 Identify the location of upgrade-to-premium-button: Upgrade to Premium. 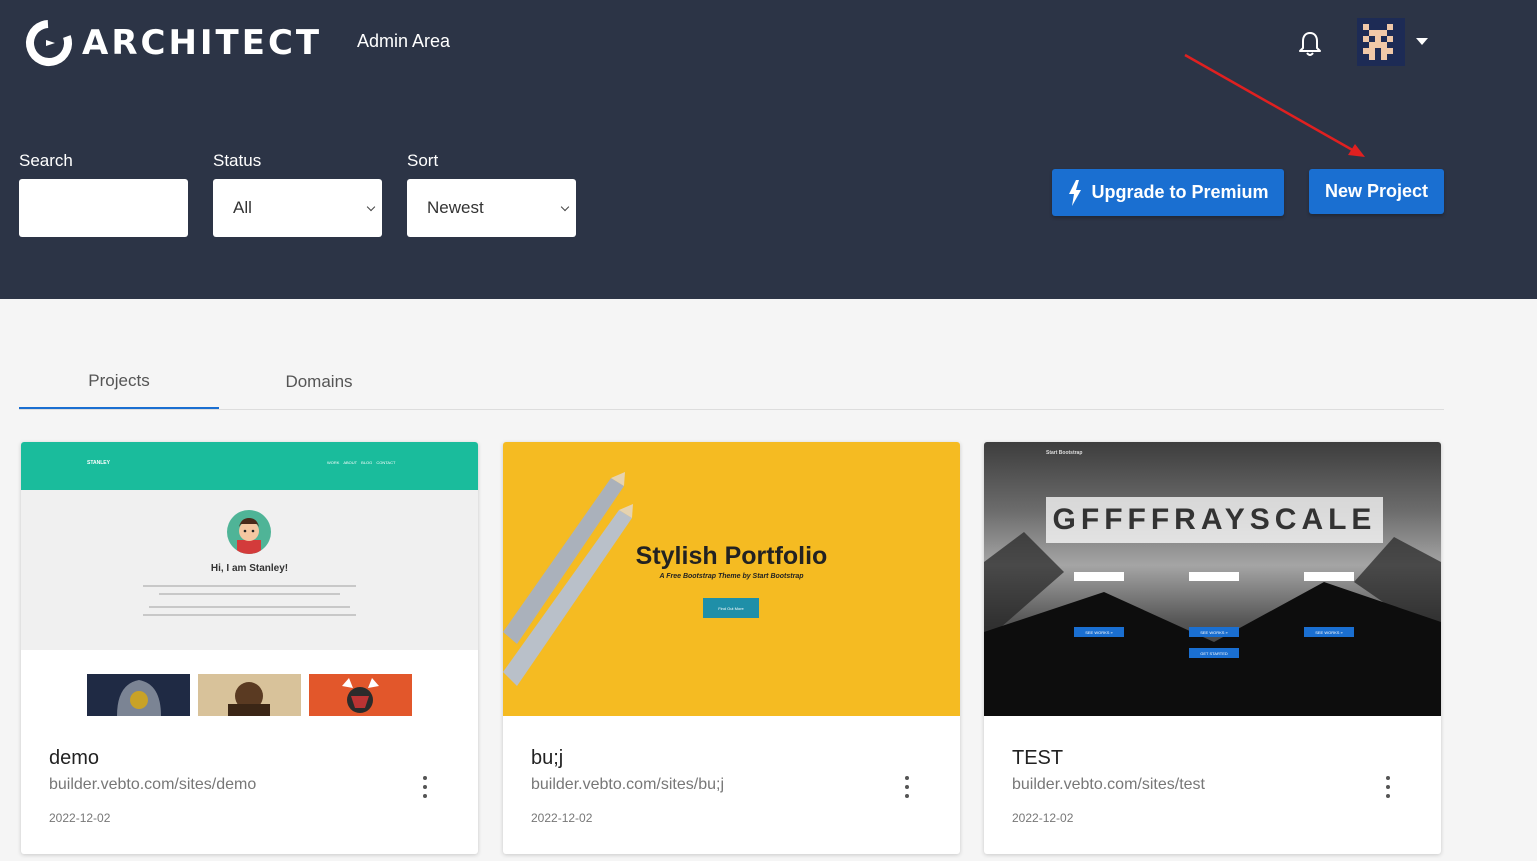
(1168, 192).